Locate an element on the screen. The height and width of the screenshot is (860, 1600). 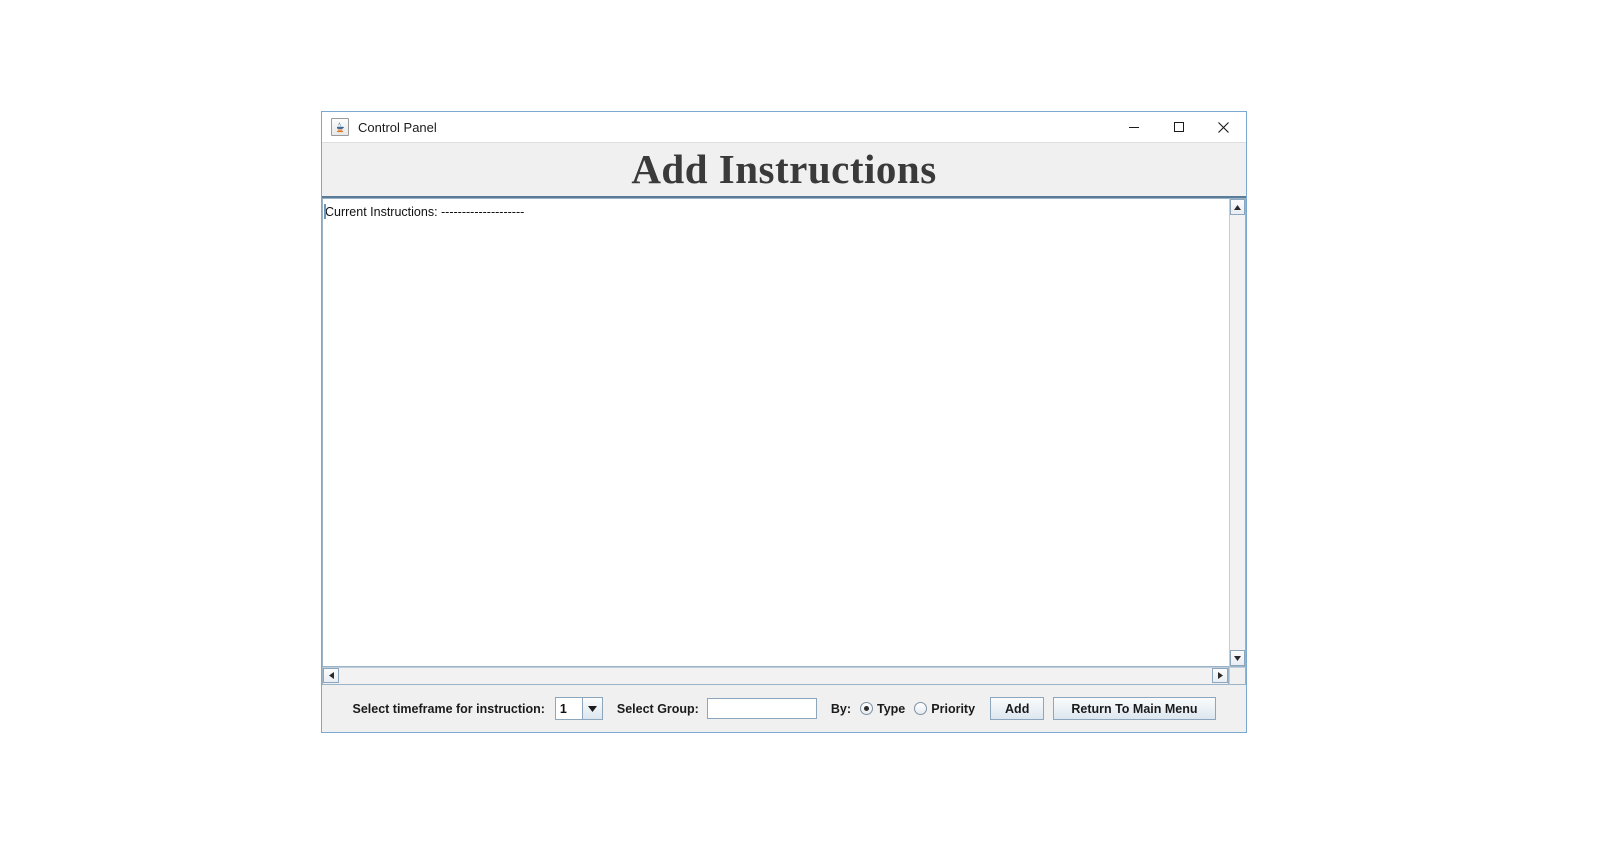
vertical-scrollbar is located at coordinates (1237, 432).